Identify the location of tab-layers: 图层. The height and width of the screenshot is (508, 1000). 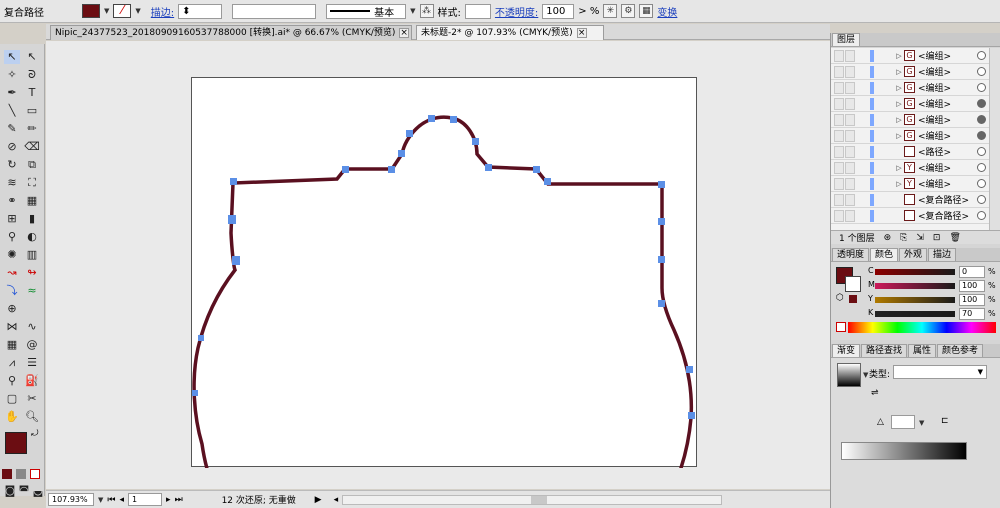
(846, 39).